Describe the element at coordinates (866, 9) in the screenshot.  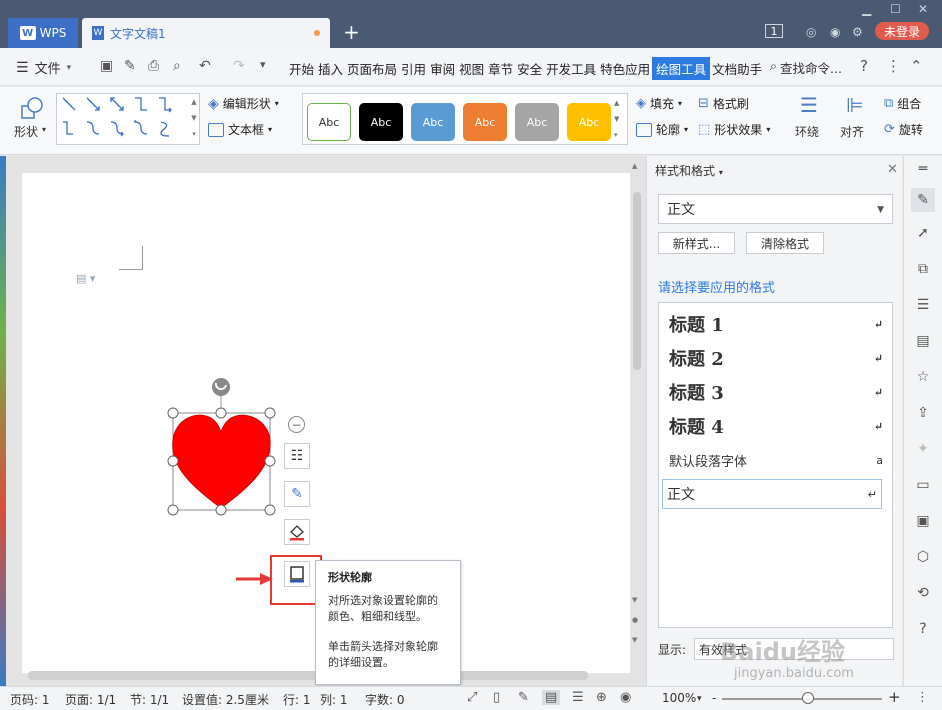
I see `minimize-icon: ▁` at that location.